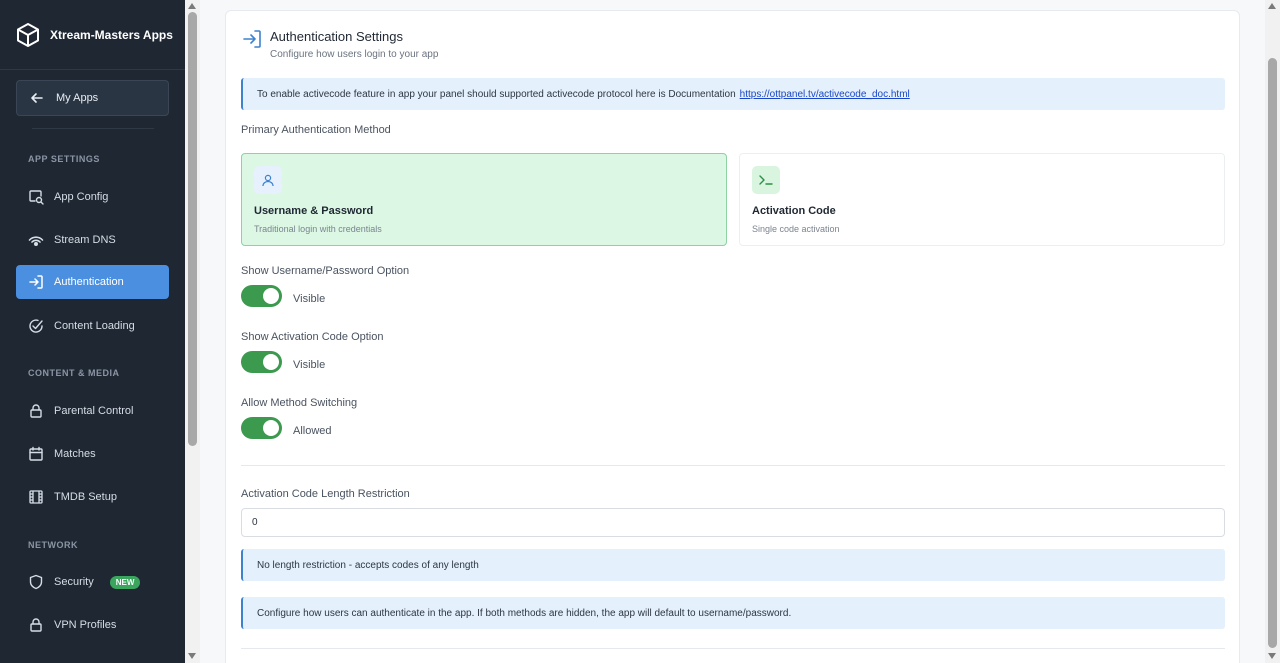 The image size is (1280, 663). What do you see at coordinates (318, 229) in the screenshot?
I see `method-desc: Traditional login with credentials` at bounding box center [318, 229].